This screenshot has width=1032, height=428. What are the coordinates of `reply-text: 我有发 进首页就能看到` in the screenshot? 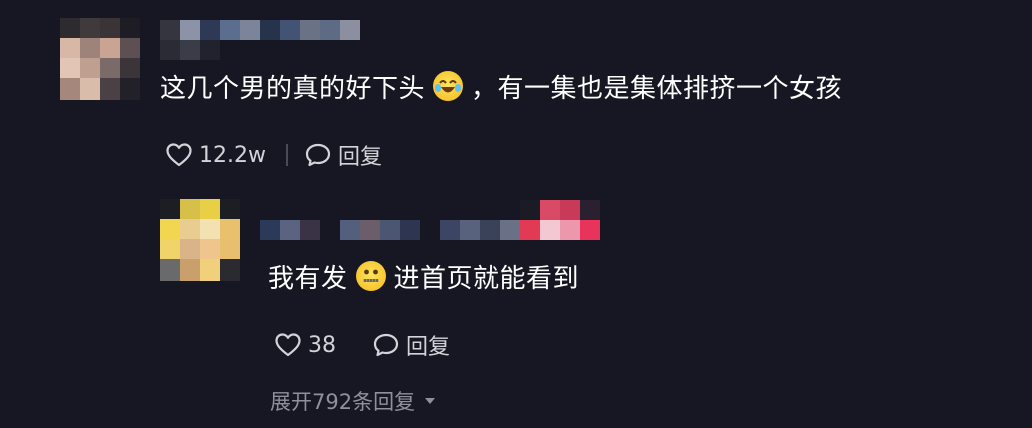 It's located at (423, 279).